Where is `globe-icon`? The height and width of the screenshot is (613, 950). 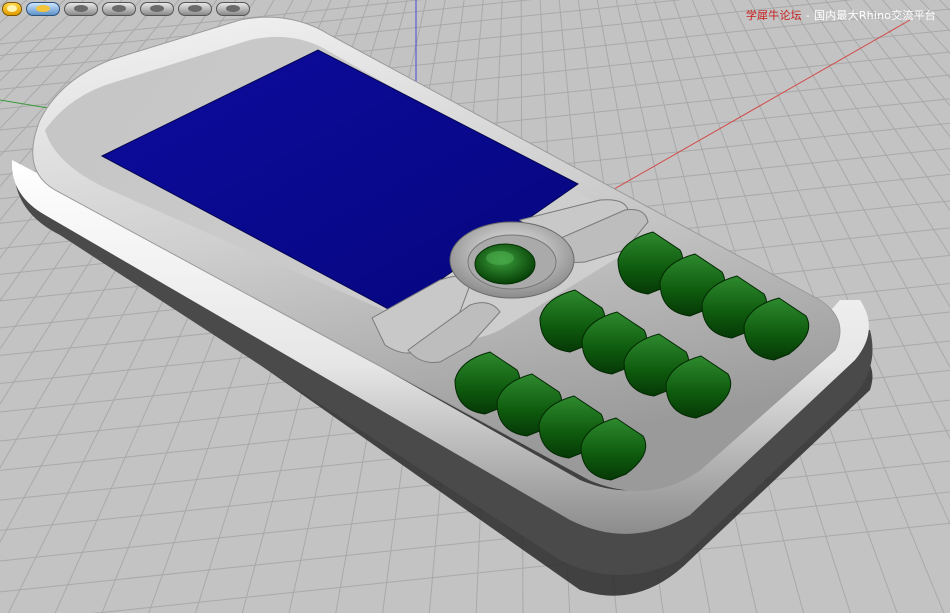 globe-icon is located at coordinates (43, 9).